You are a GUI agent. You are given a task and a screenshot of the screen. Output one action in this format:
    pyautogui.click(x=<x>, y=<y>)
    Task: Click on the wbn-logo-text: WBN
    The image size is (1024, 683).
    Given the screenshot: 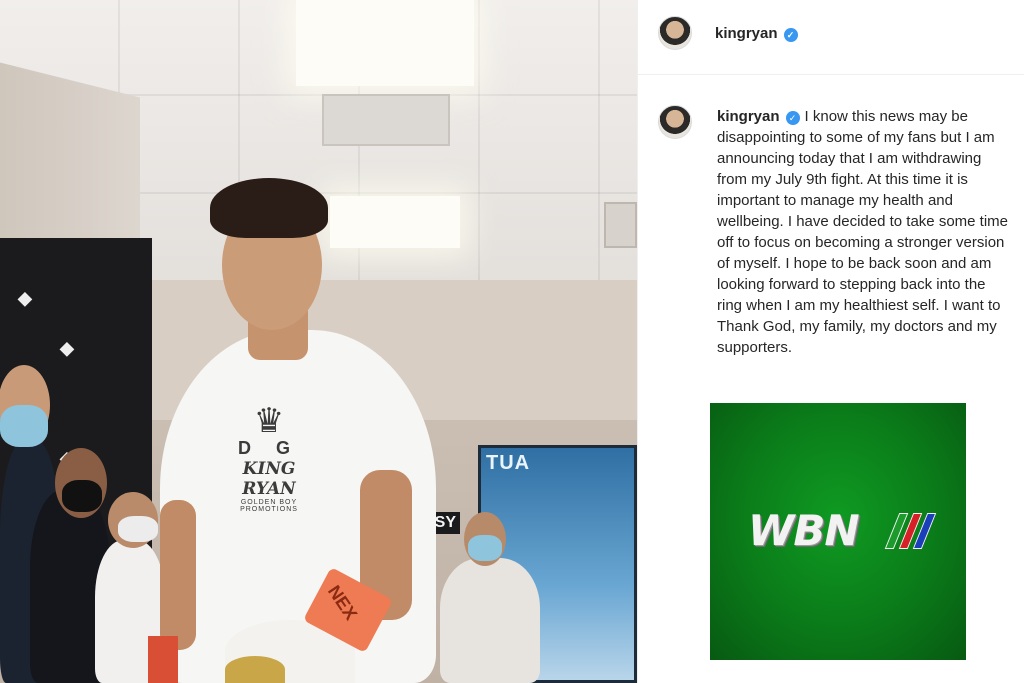 What is the action you would take?
    pyautogui.click(x=803, y=530)
    